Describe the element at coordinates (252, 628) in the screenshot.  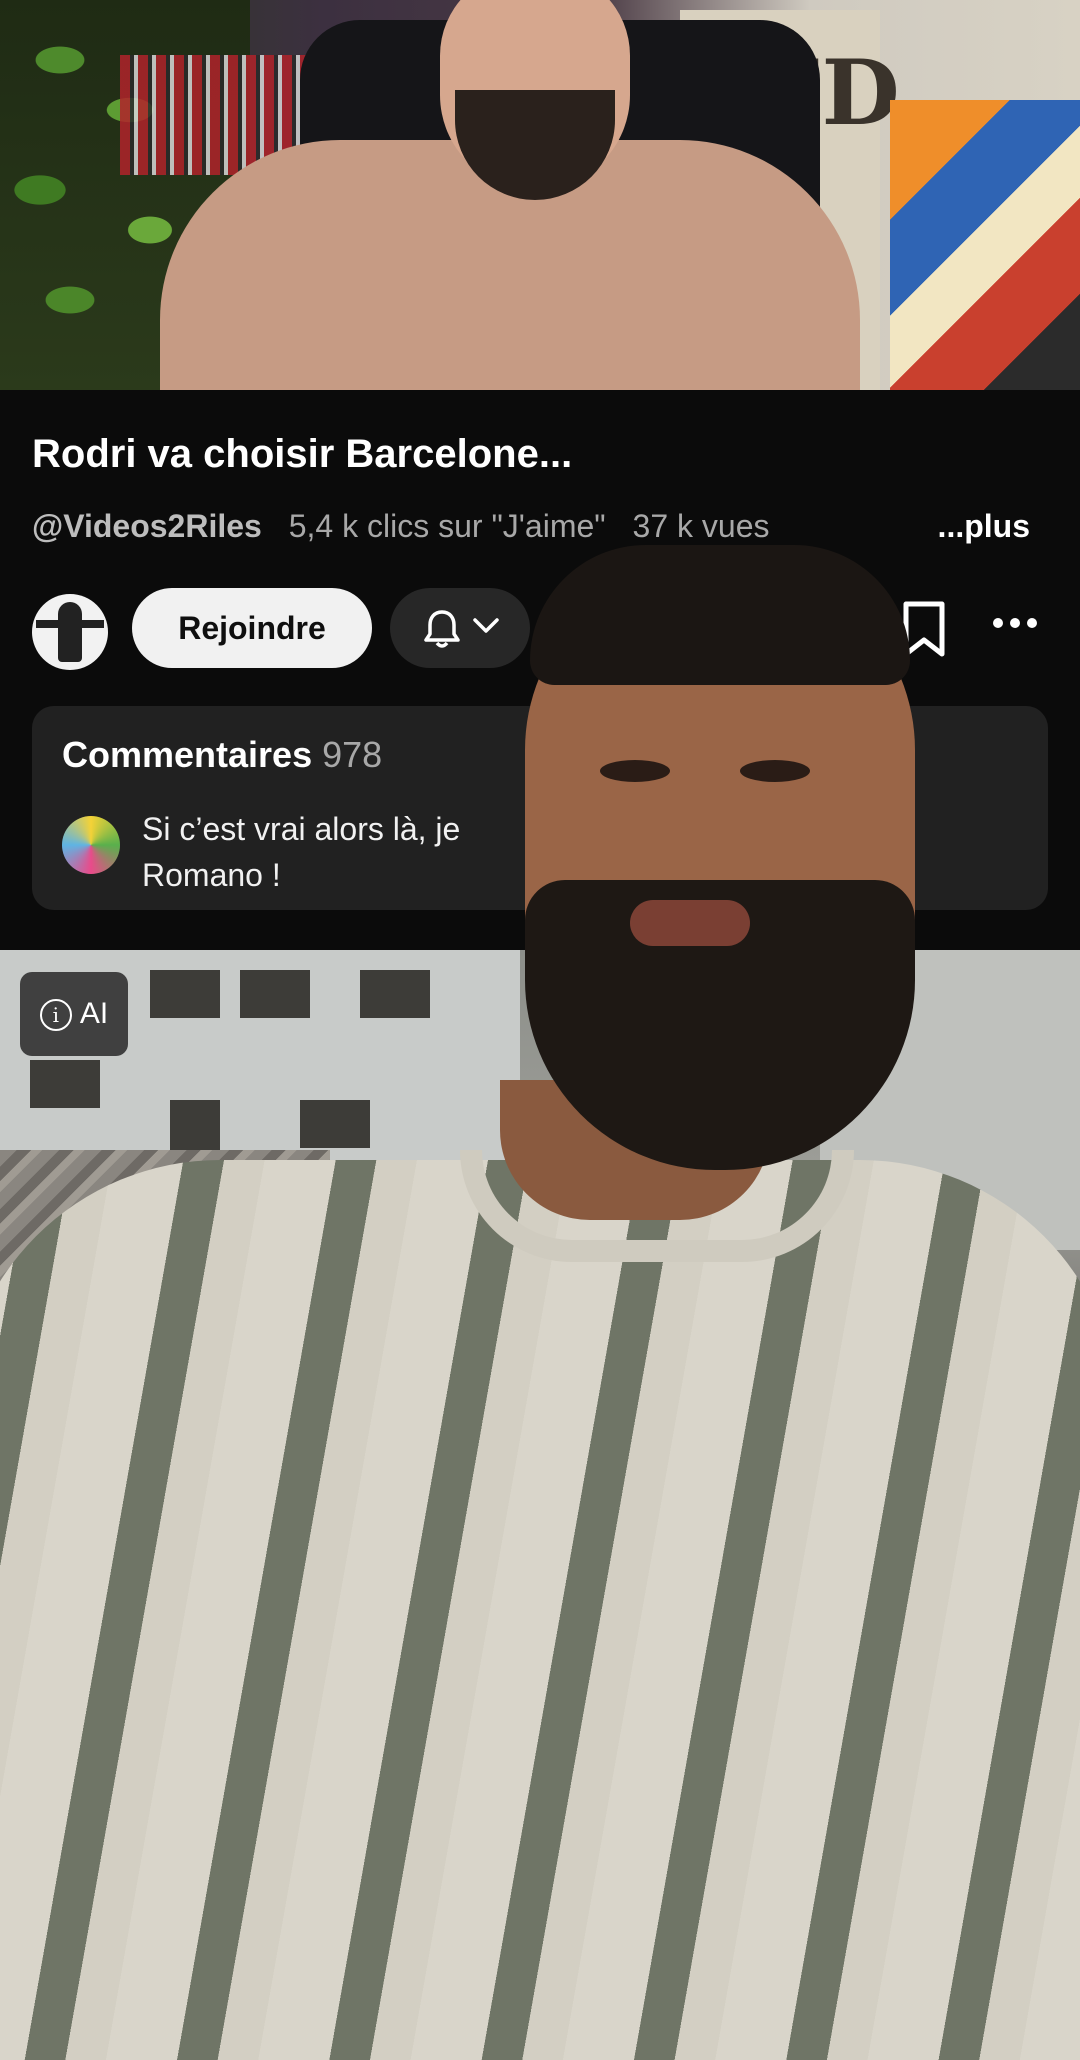
I see `join-button: Rejoindre` at that location.